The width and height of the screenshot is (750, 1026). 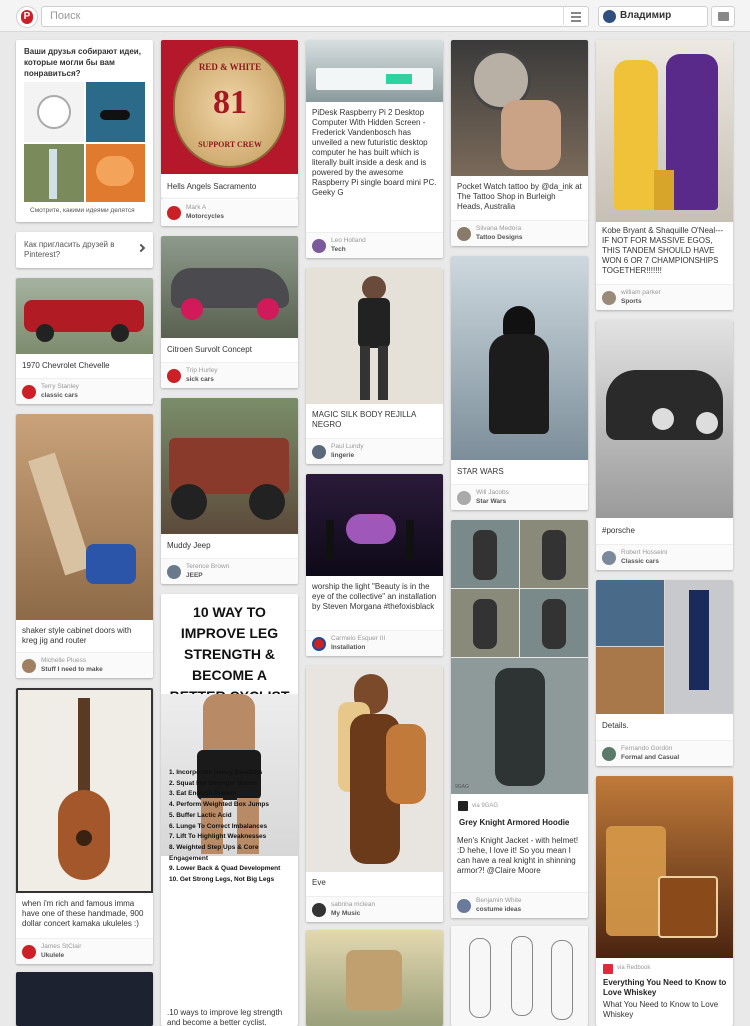 I want to click on board-name: Stuff I need to make, so click(x=72, y=669).